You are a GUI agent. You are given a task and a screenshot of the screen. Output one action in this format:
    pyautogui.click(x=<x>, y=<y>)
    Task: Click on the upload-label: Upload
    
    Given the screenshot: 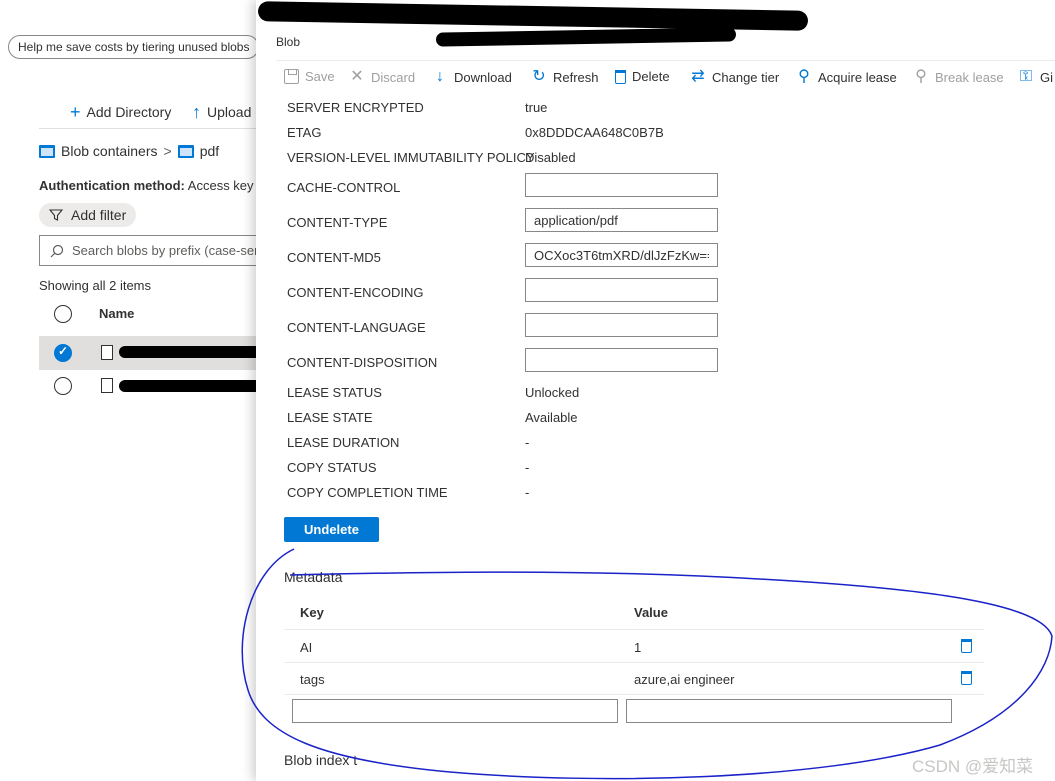 What is the action you would take?
    pyautogui.click(x=229, y=112)
    